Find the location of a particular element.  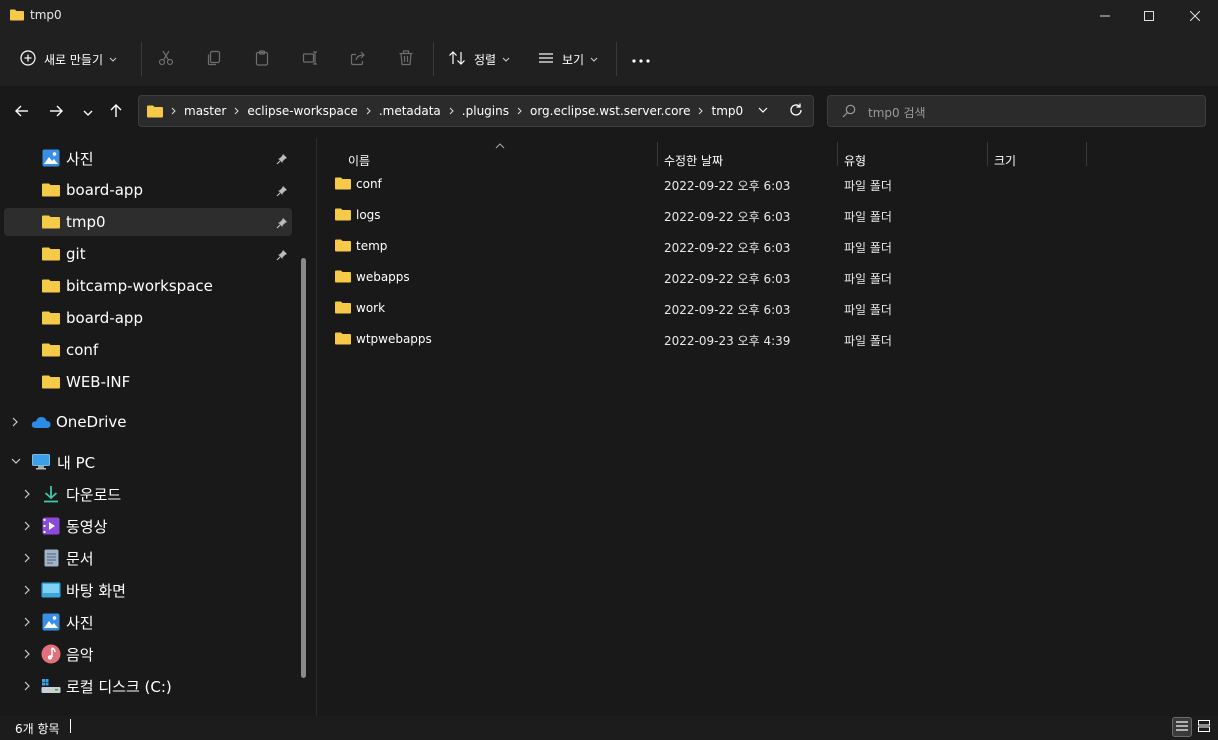

pin-icon is located at coordinates (282, 192).